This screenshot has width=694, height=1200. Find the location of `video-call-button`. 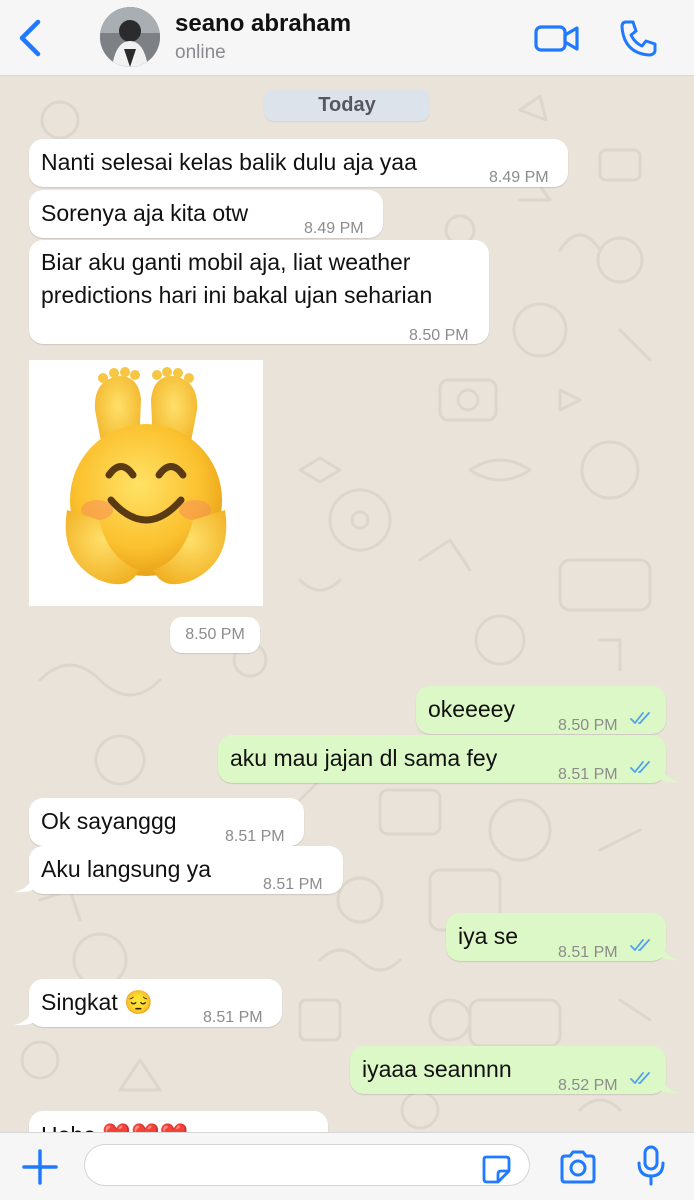

video-call-button is located at coordinates (557, 38).